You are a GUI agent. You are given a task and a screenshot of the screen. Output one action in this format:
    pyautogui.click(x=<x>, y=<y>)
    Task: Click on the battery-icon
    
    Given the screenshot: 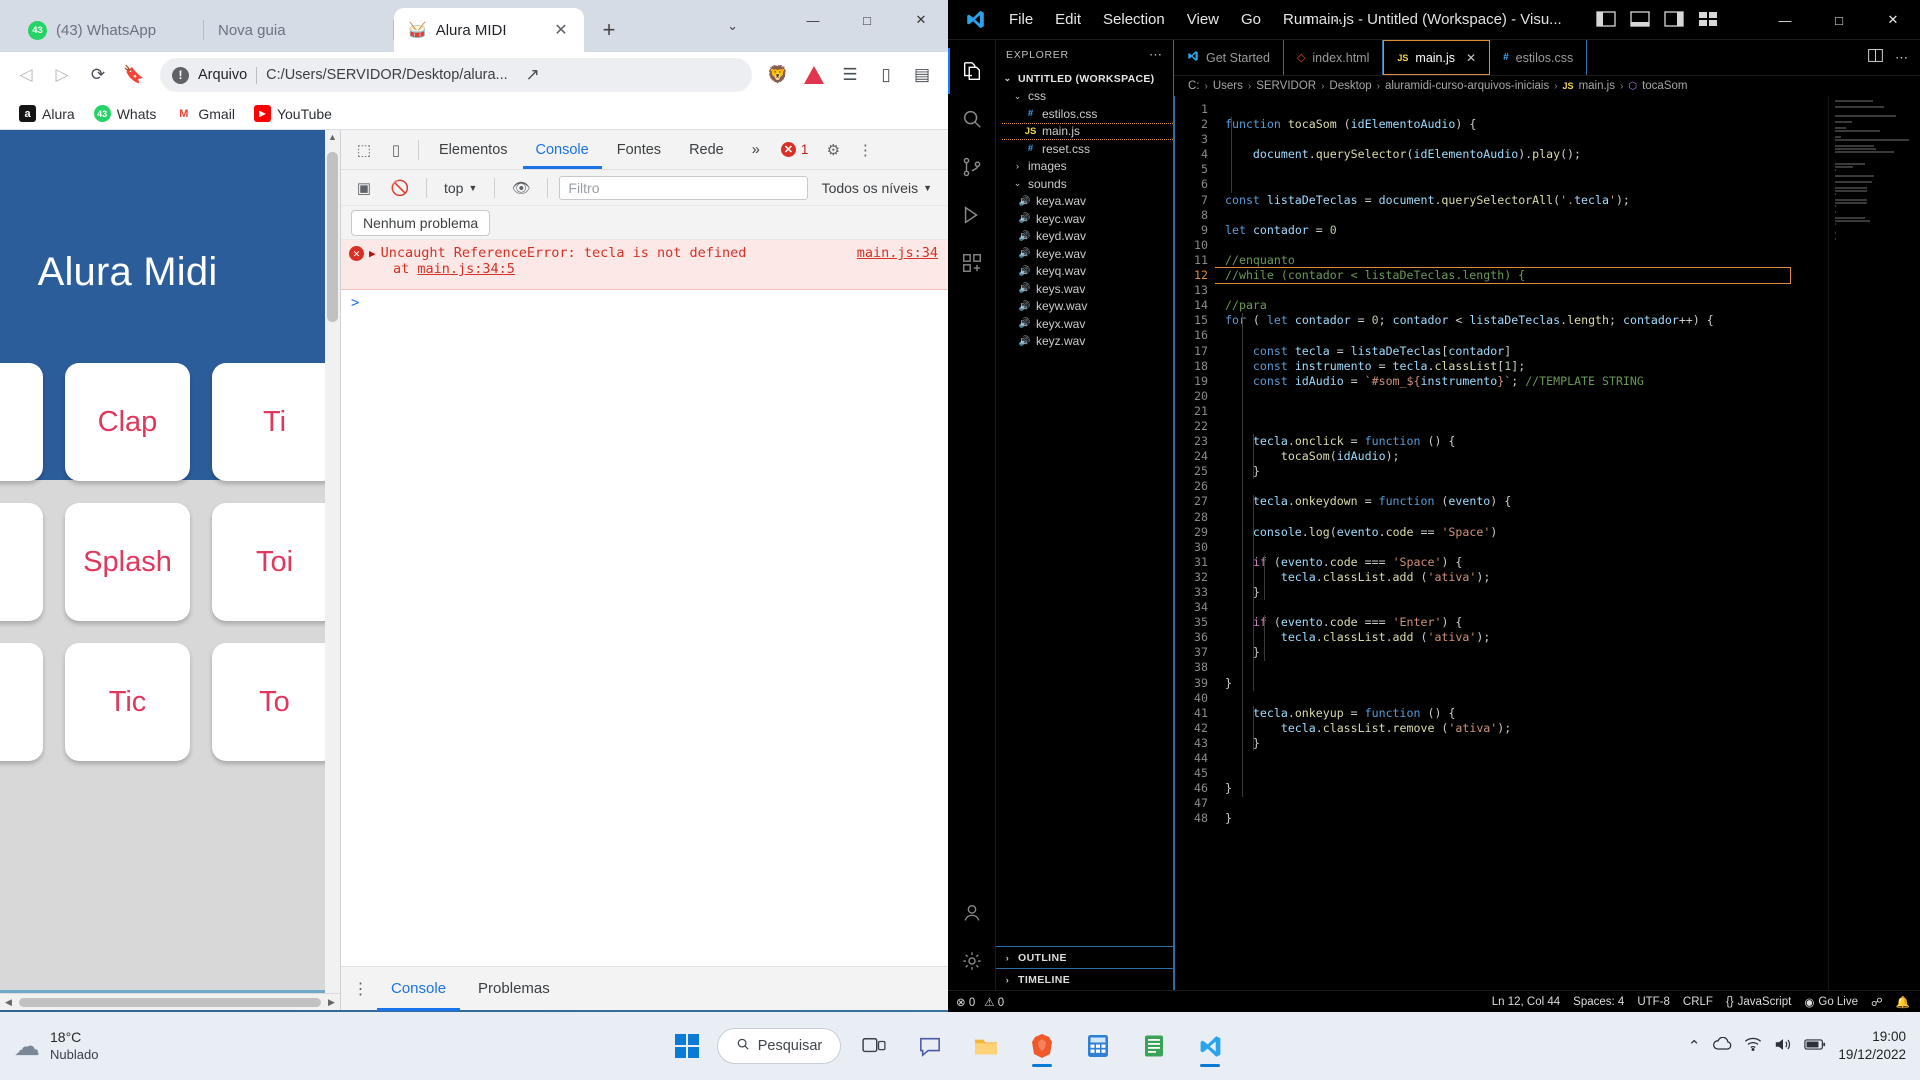 What is the action you would take?
    pyautogui.click(x=1815, y=1046)
    